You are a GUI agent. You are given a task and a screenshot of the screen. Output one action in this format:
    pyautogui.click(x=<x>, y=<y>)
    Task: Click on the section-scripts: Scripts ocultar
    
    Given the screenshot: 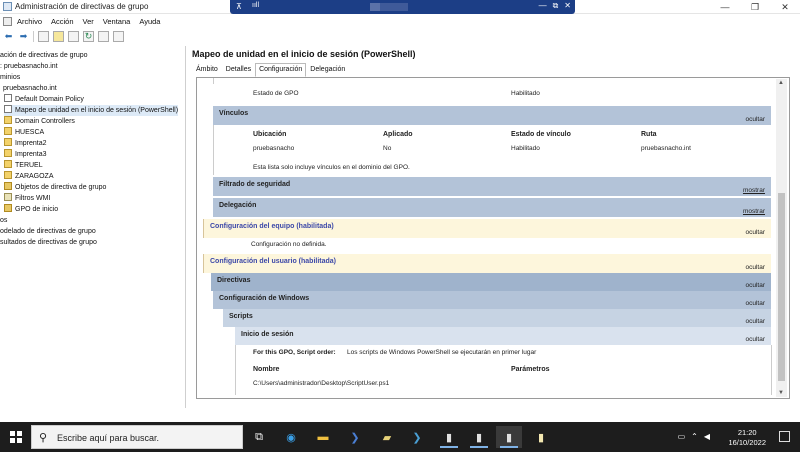 What is the action you would take?
    pyautogui.click(x=497, y=318)
    